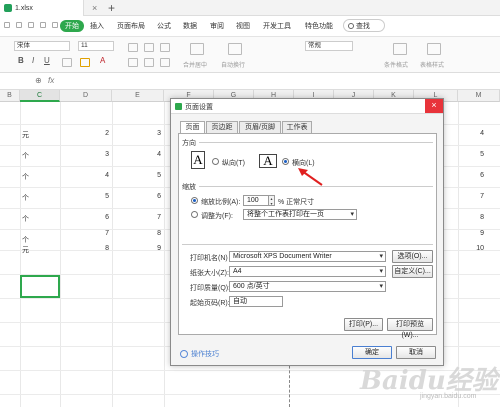 The width and height of the screenshot is (500, 407). Describe the element at coordinates (194, 200) in the screenshot. I see `scale-ratio-radio` at that location.